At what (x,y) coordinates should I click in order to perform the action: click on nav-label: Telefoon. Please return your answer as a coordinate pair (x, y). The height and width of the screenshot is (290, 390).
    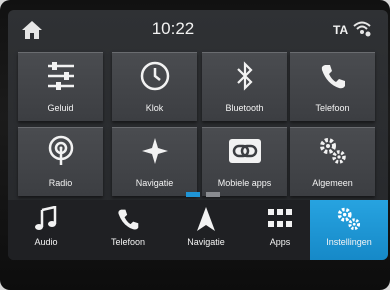
    Looking at the image, I should click on (128, 242).